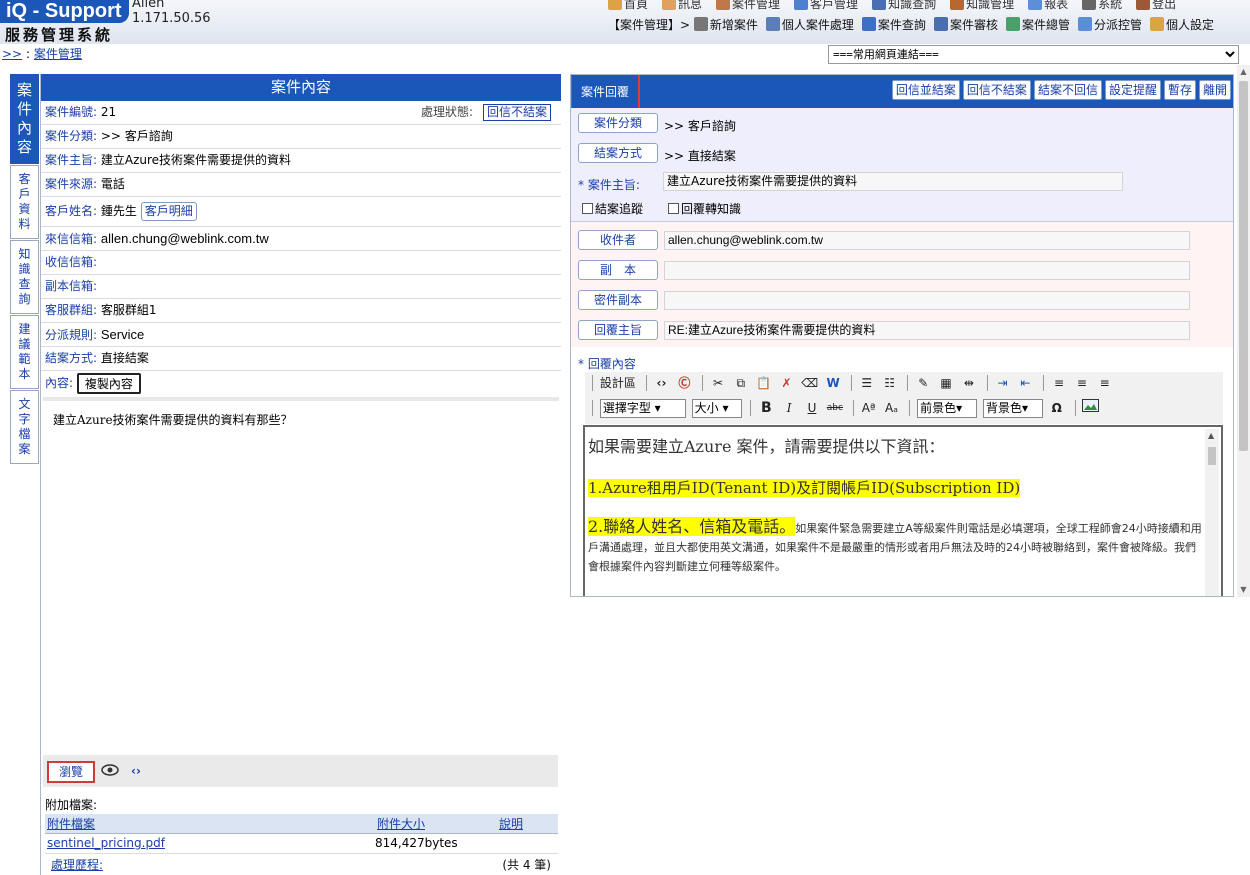 Image resolution: width=1250 pixels, height=875 pixels. I want to click on pen-icon: ✎, so click(923, 383).